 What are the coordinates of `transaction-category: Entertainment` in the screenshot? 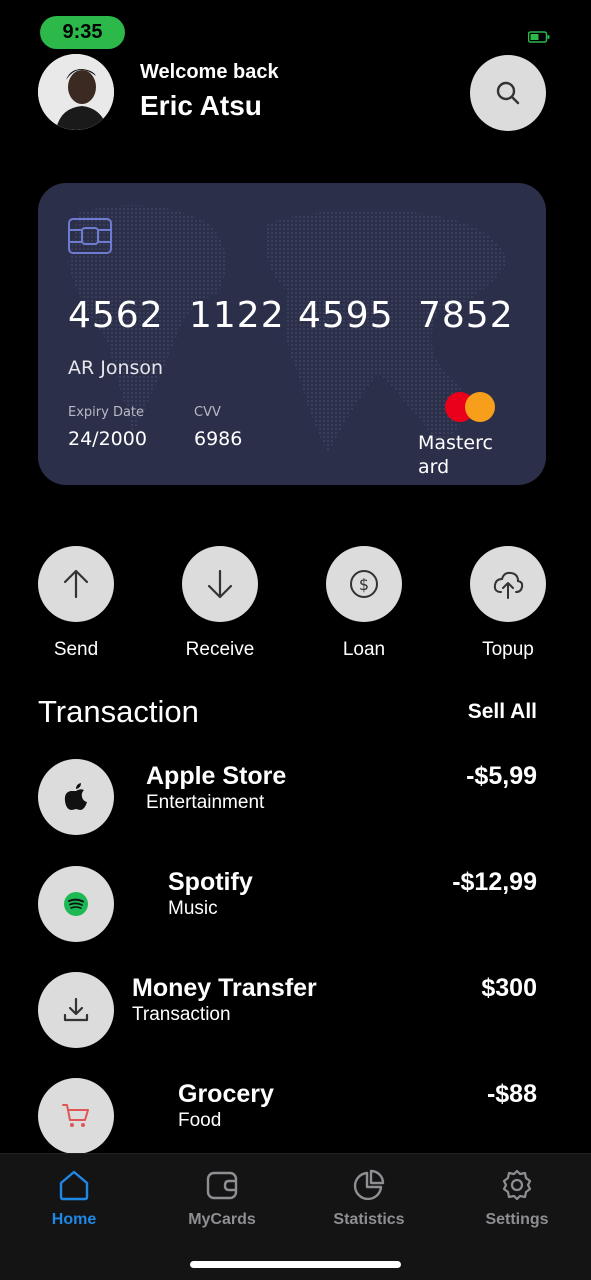 It's located at (205, 802).